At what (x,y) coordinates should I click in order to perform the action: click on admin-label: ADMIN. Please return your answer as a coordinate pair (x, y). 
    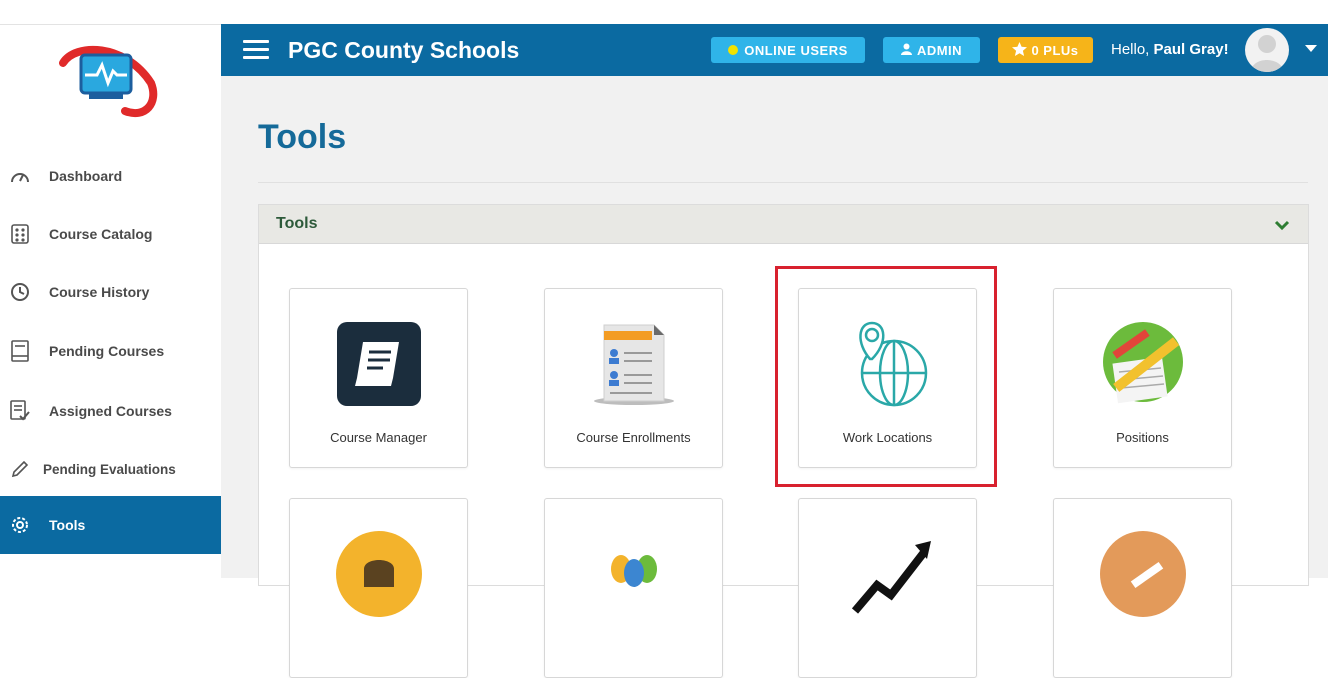
    Looking at the image, I should click on (939, 50).